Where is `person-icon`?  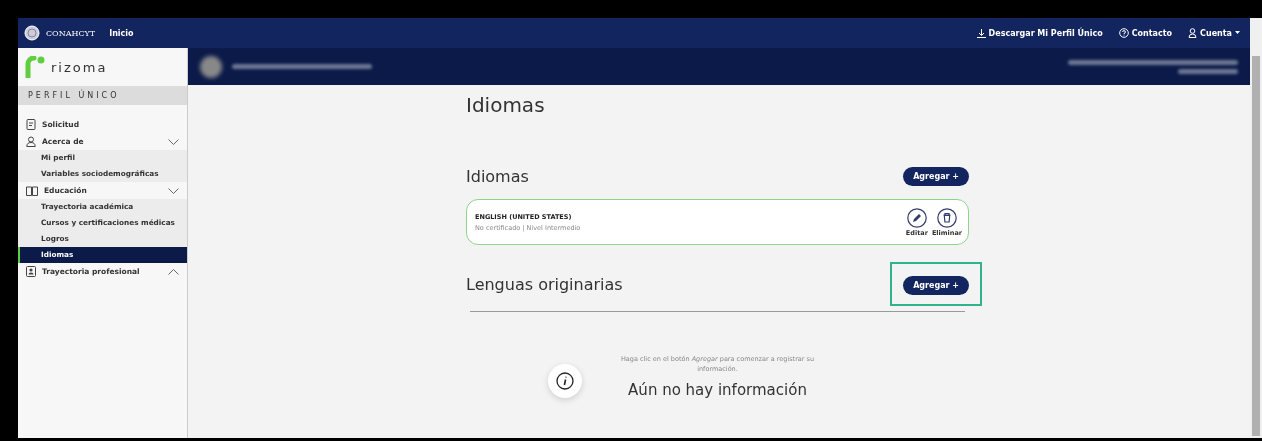 person-icon is located at coordinates (31, 141).